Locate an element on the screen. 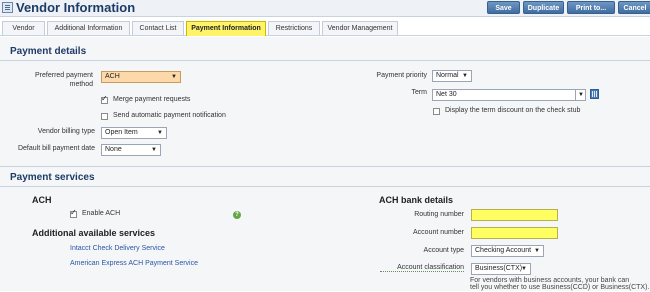 The image size is (650, 292). additional-services-heading: Additional available services is located at coordinates (94, 233).